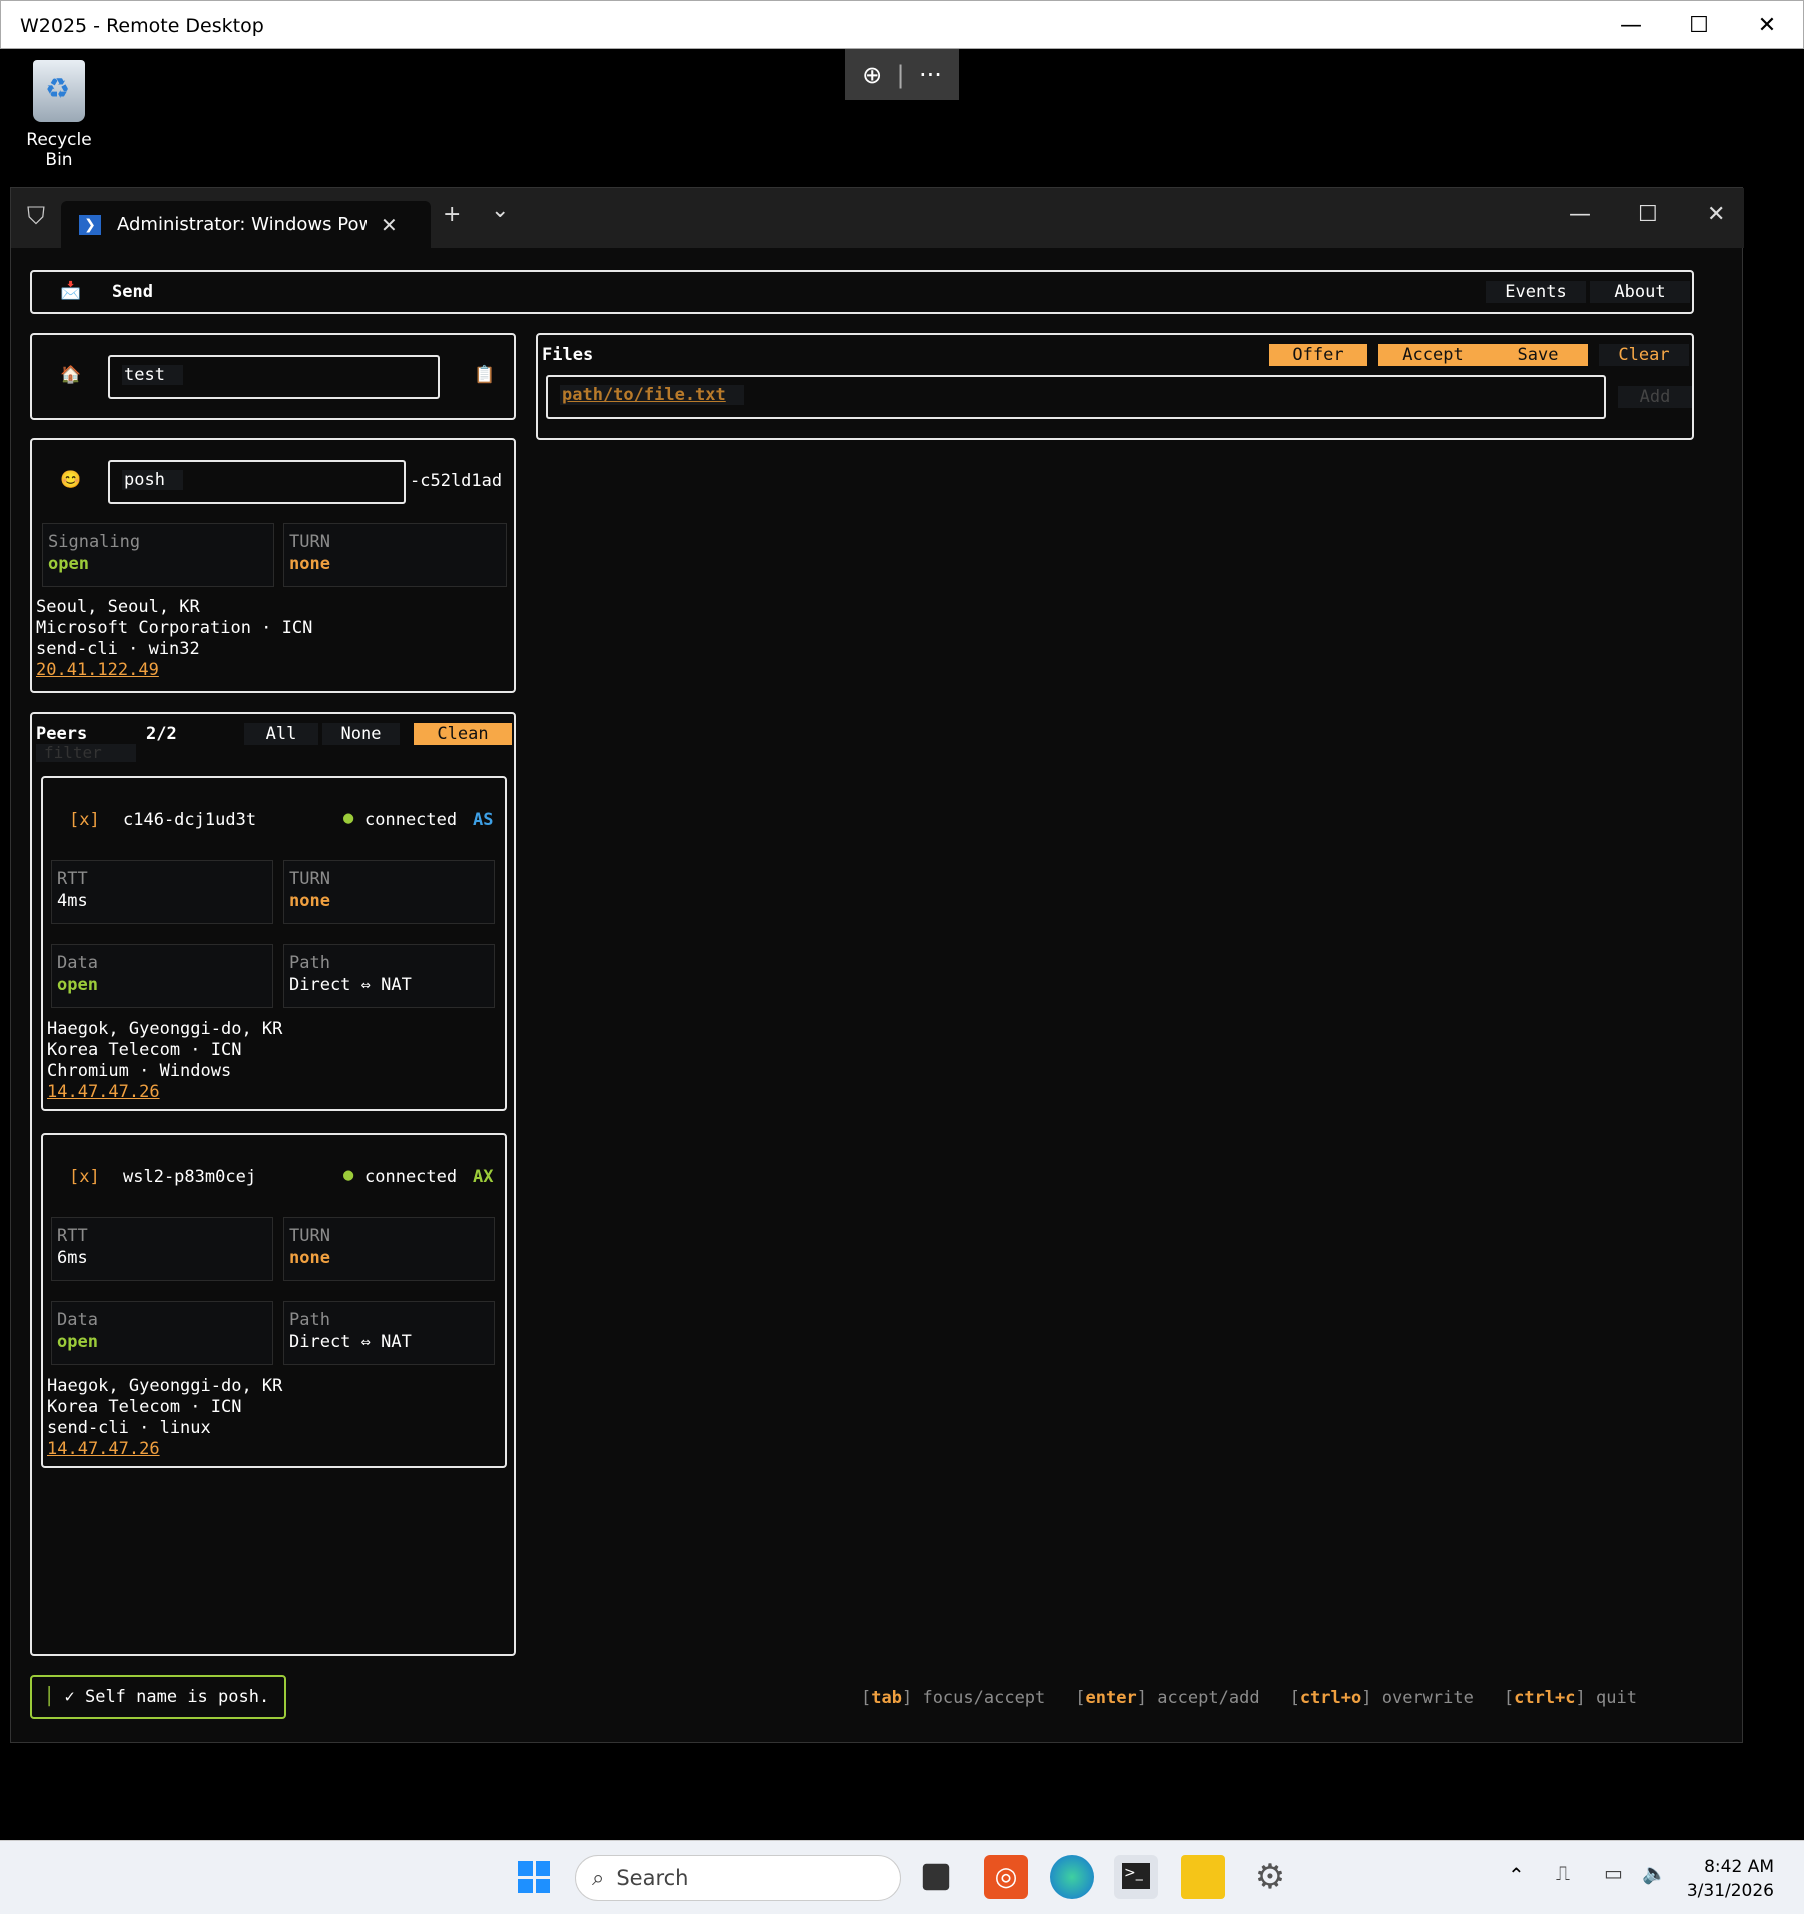  Describe the element at coordinates (930, 75) in the screenshot. I see `more-icon: ···` at that location.